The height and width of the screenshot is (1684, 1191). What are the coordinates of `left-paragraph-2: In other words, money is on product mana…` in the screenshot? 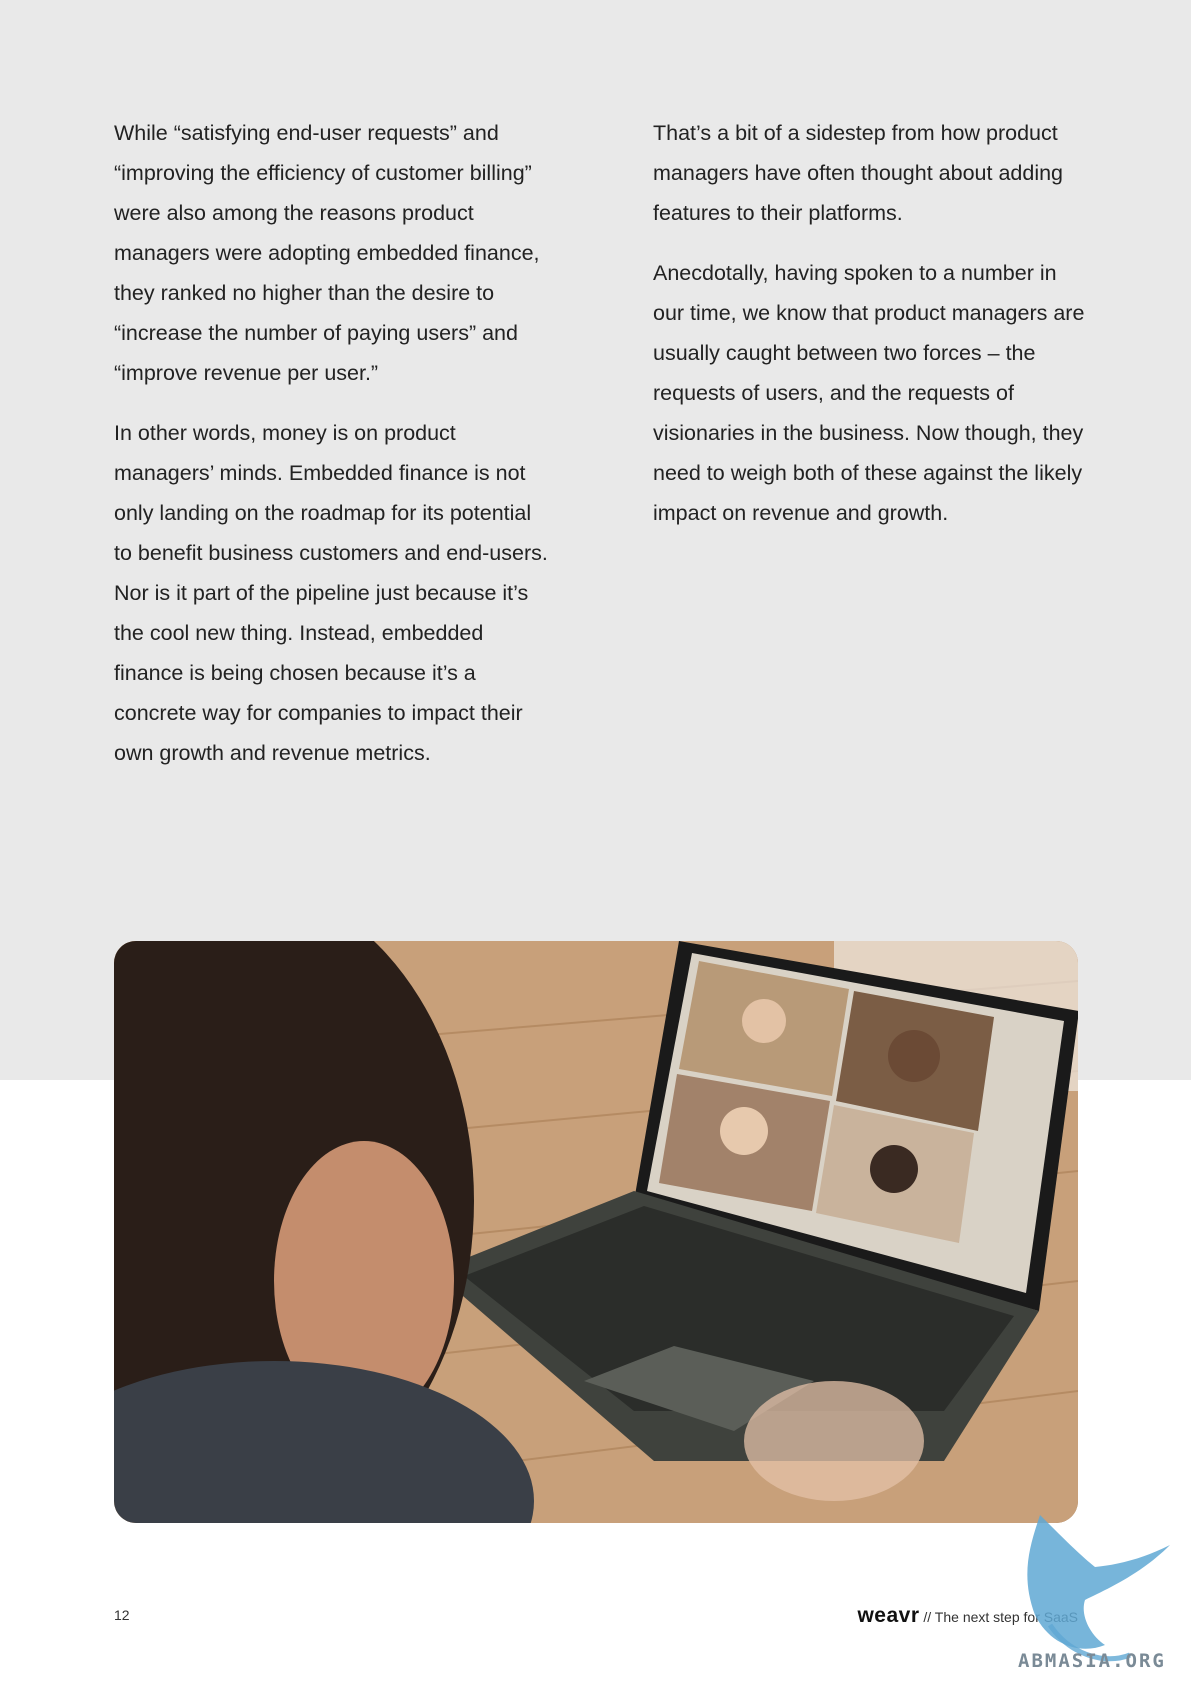 It's located at (331, 593).